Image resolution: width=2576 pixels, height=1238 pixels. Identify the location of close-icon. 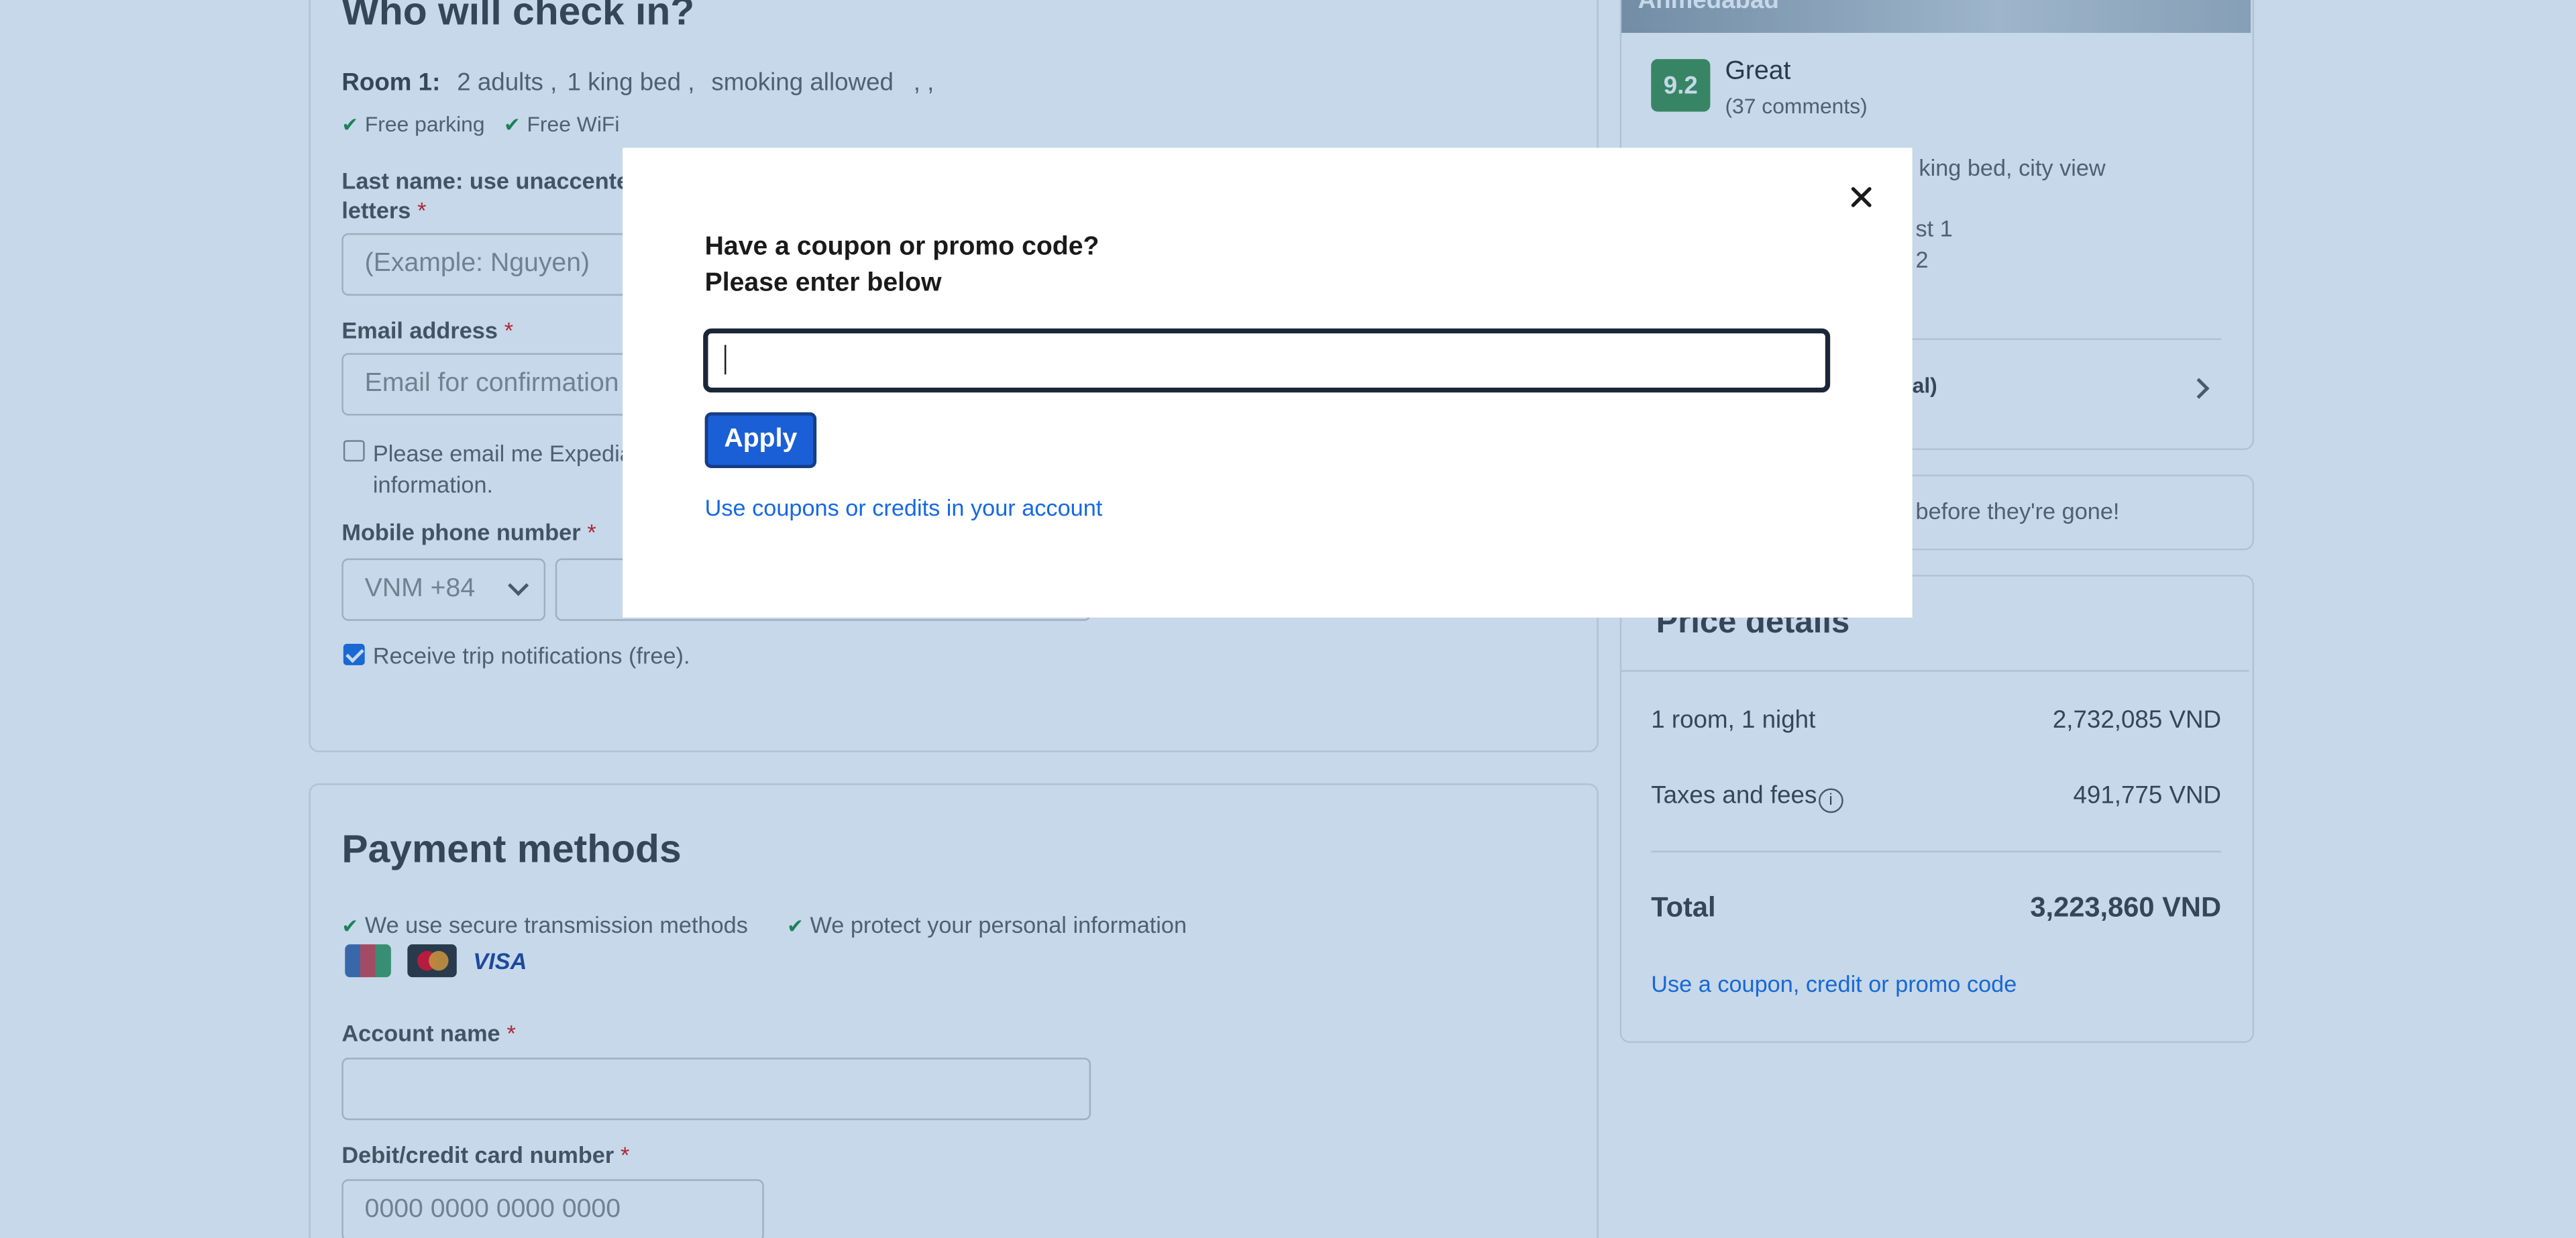
(1861, 196).